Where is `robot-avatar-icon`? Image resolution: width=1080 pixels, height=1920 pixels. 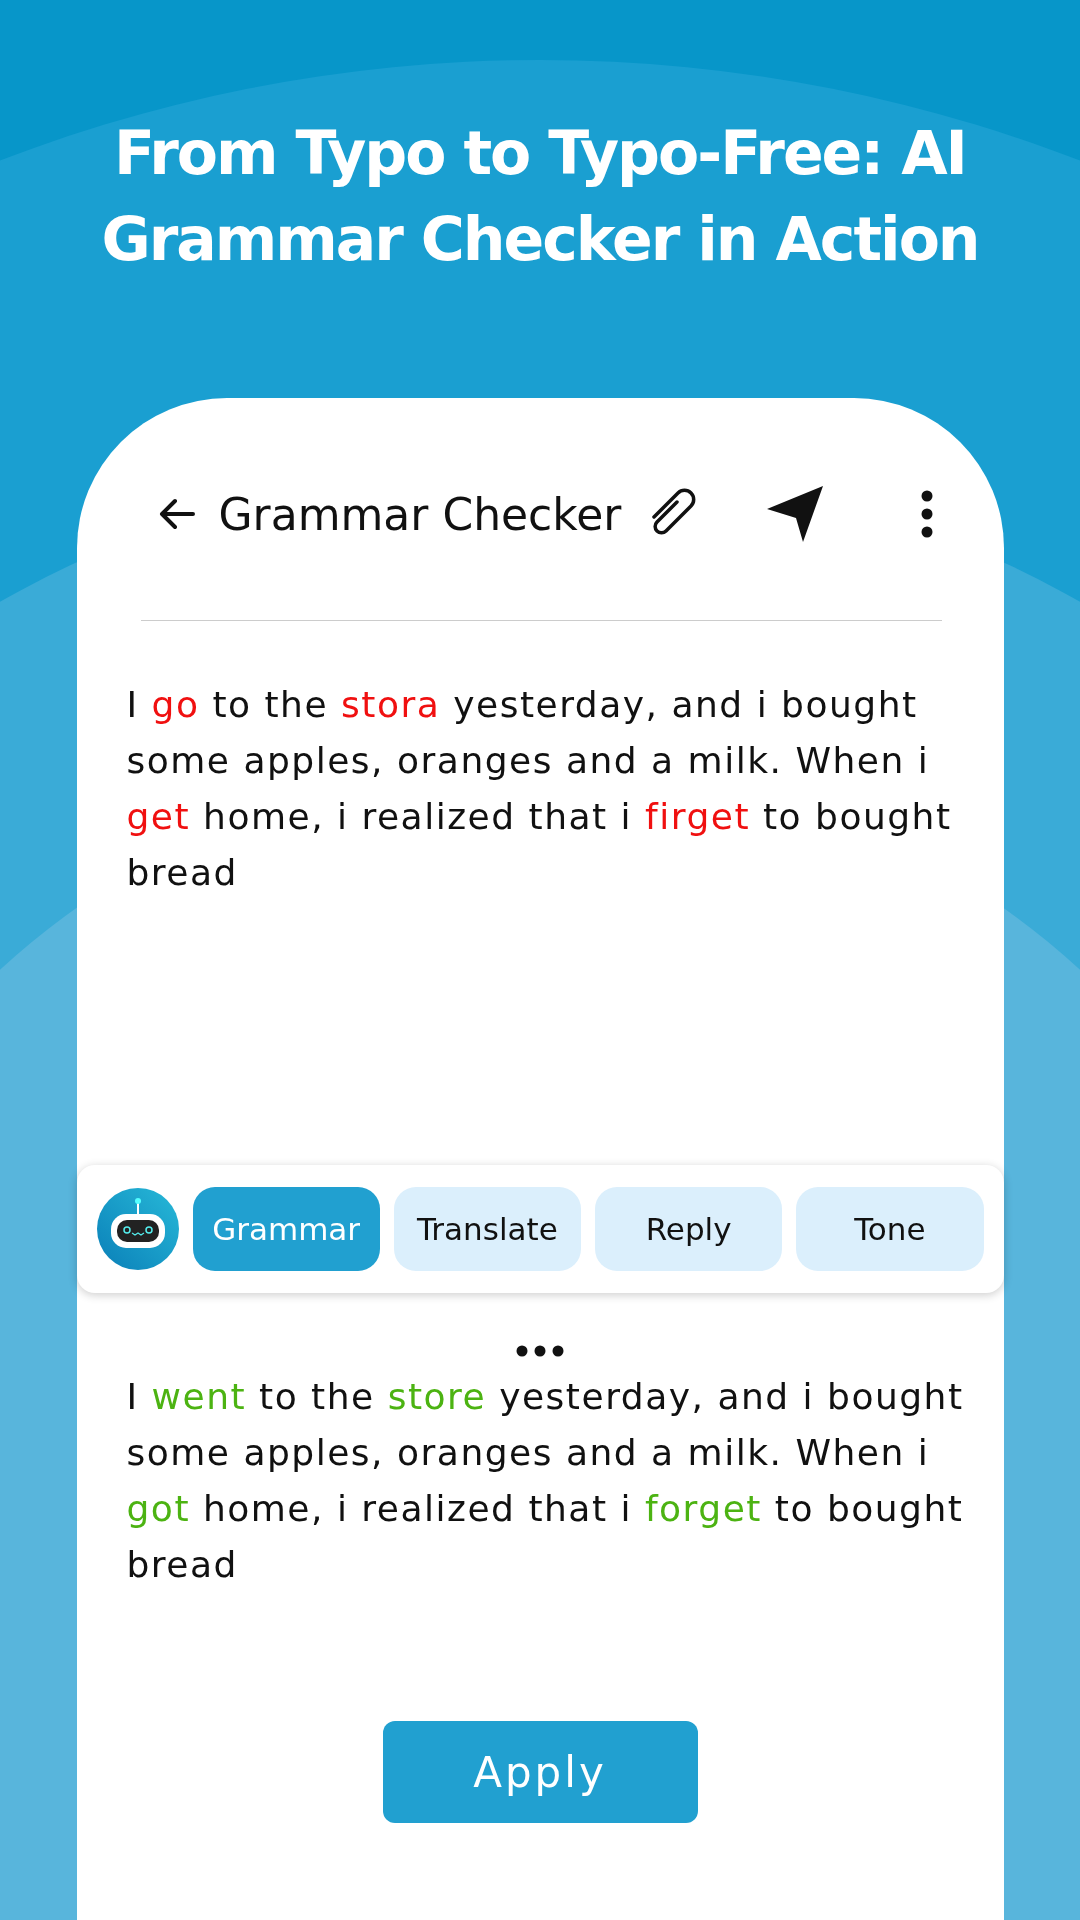
robot-avatar-icon is located at coordinates (137, 1229).